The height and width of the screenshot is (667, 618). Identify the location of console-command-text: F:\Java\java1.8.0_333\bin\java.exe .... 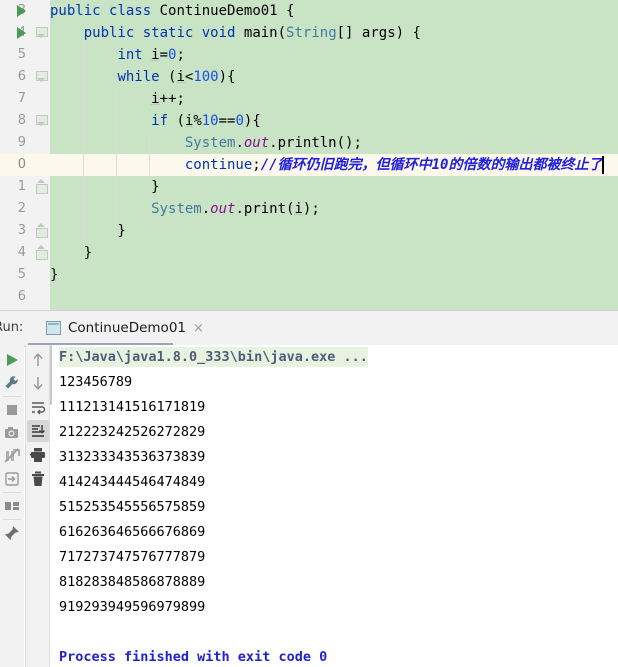
(213, 357).